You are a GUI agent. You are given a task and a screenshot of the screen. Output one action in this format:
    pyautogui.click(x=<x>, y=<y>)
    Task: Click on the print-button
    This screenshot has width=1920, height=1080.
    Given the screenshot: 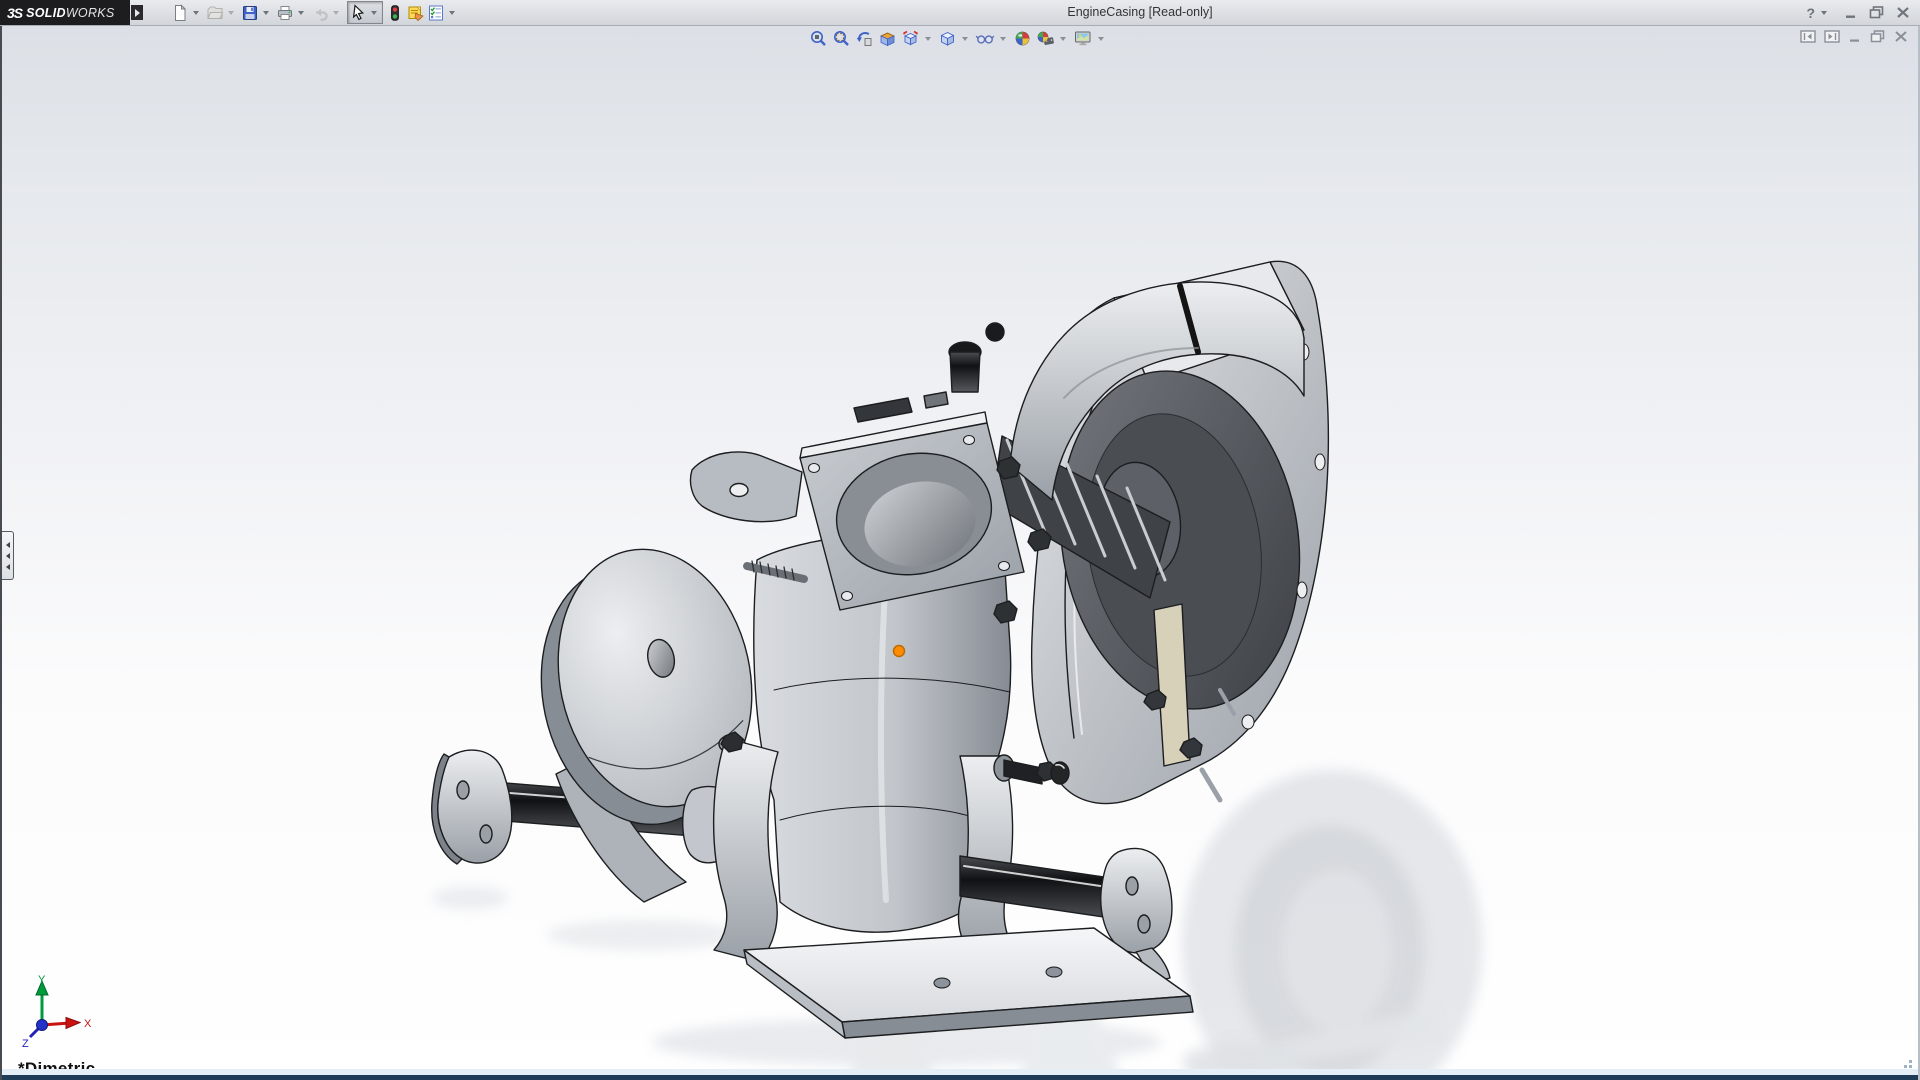 What is the action you would take?
    pyautogui.click(x=285, y=13)
    